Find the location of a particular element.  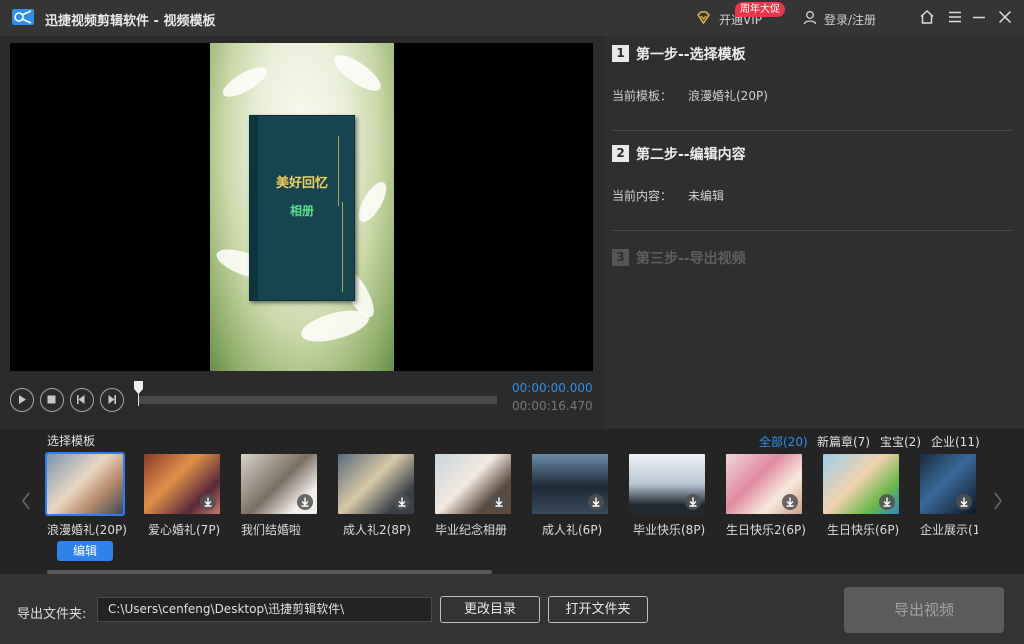

next-frame-button is located at coordinates (112, 400).